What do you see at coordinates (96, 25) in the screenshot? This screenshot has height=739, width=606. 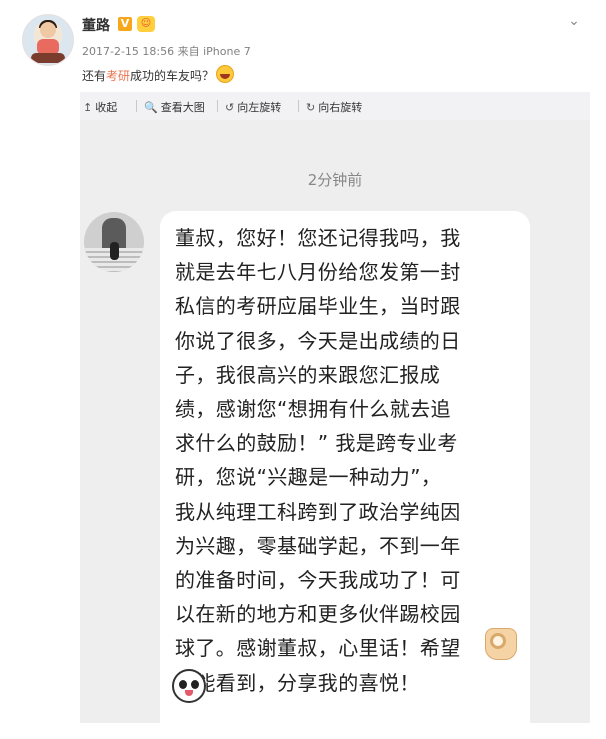 I see `username: 董路` at bounding box center [96, 25].